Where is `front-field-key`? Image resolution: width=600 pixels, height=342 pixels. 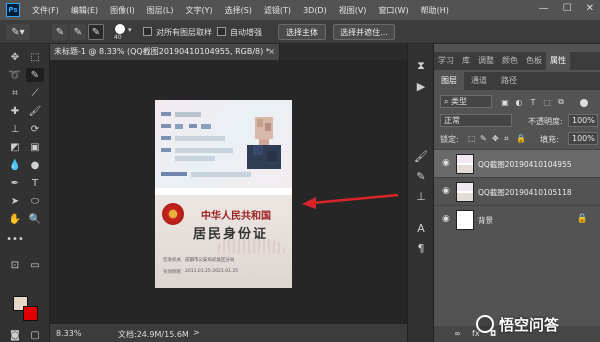 front-field-key is located at coordinates (166, 150).